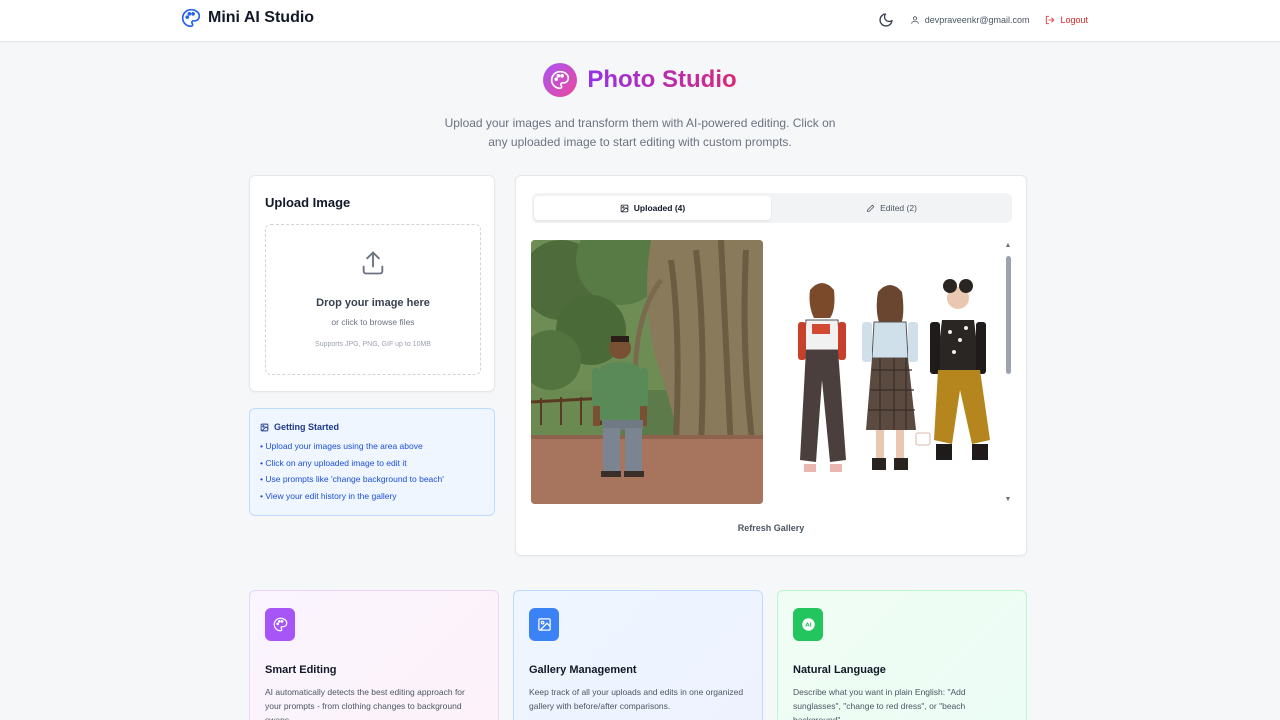 The width and height of the screenshot is (1280, 720). I want to click on upload-title: Upload Image, so click(308, 202).